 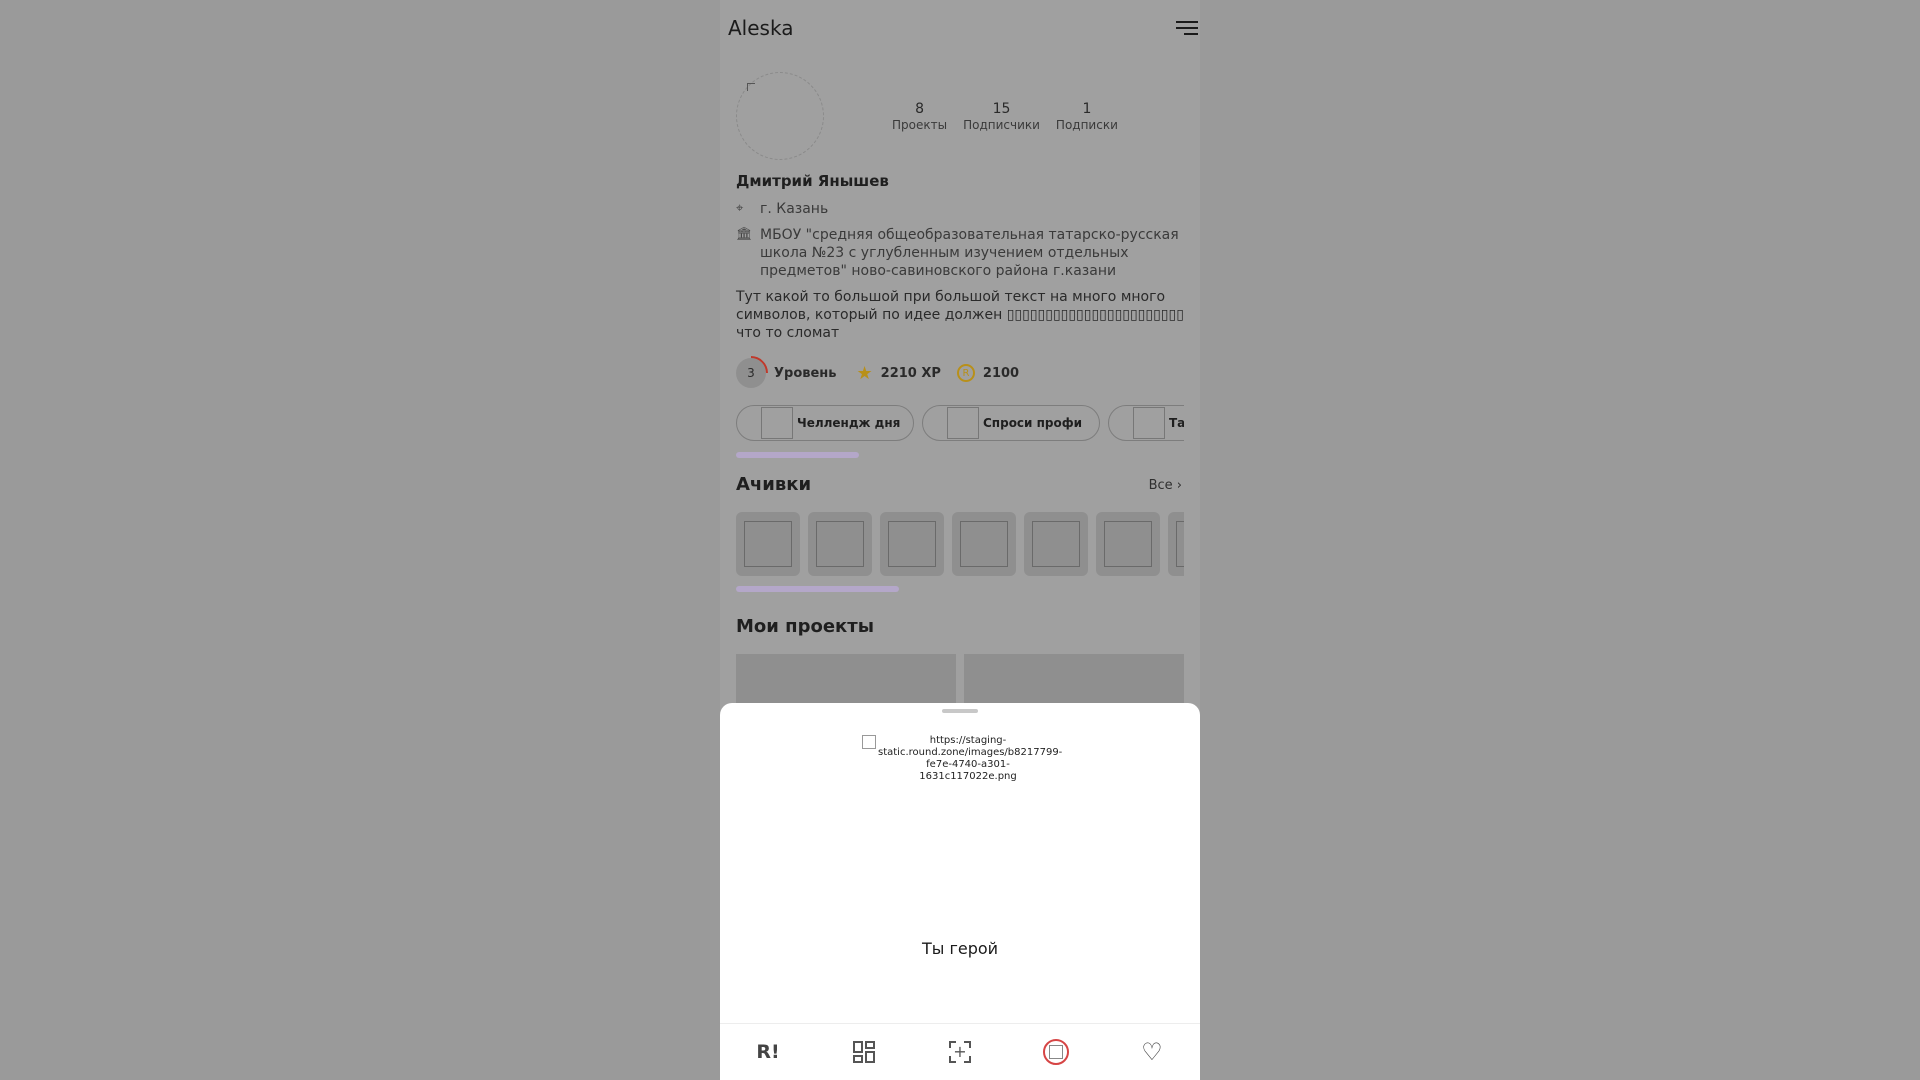 I want to click on stat-value: 8, so click(x=919, y=109).